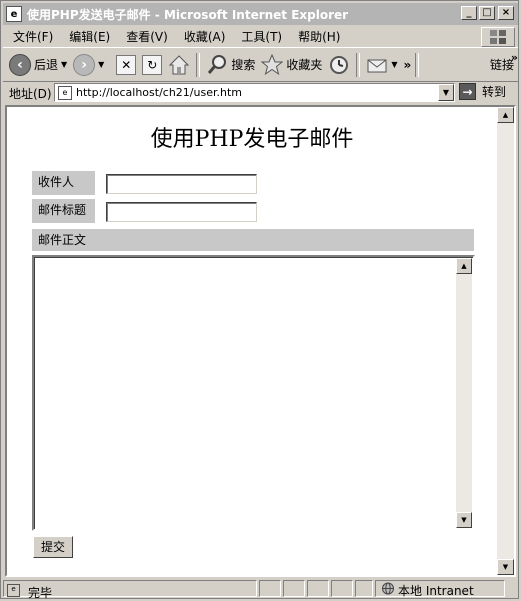 The width and height of the screenshot is (521, 601). What do you see at coordinates (147, 36) in the screenshot?
I see `menu-view: 查看(V)` at bounding box center [147, 36].